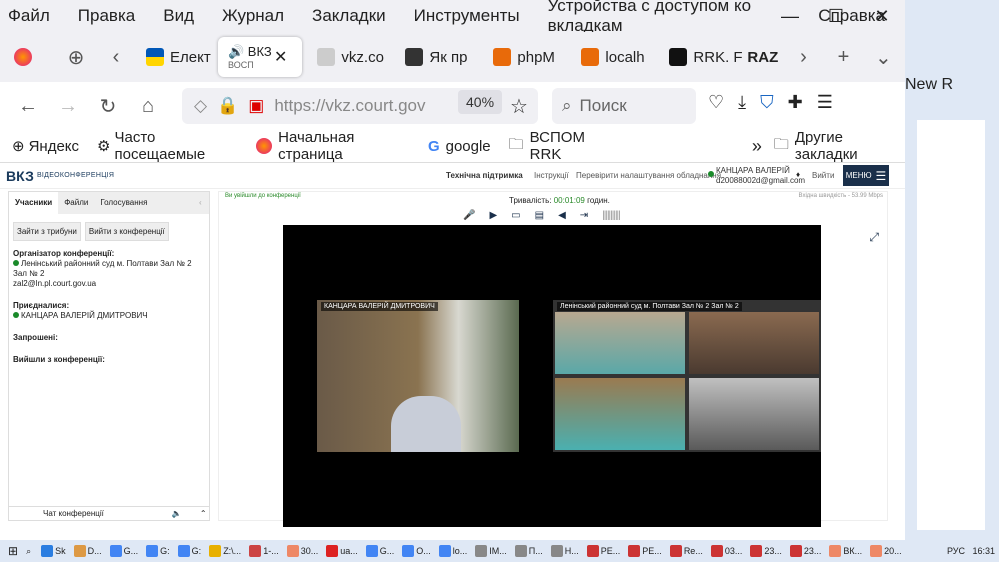  Describe the element at coordinates (527, 57) in the screenshot. I see `tab-phpmyadmin: phpM` at that location.